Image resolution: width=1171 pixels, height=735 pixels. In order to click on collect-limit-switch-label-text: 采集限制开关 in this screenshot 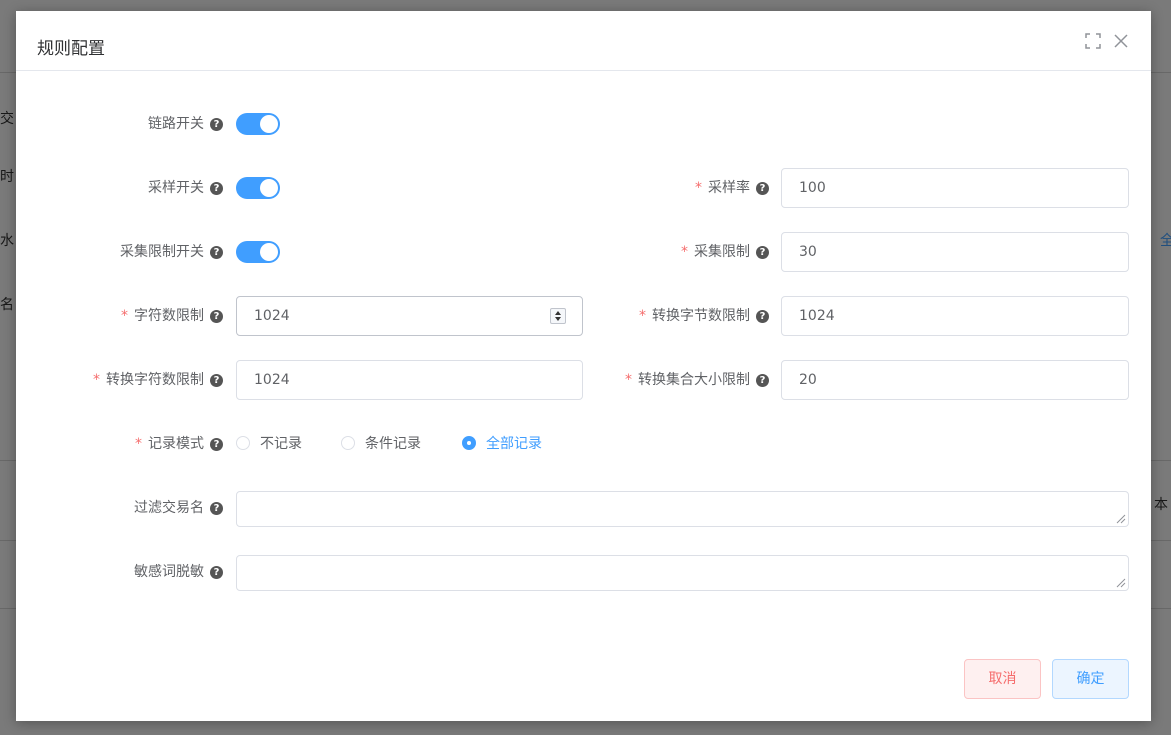, I will do `click(162, 252)`.